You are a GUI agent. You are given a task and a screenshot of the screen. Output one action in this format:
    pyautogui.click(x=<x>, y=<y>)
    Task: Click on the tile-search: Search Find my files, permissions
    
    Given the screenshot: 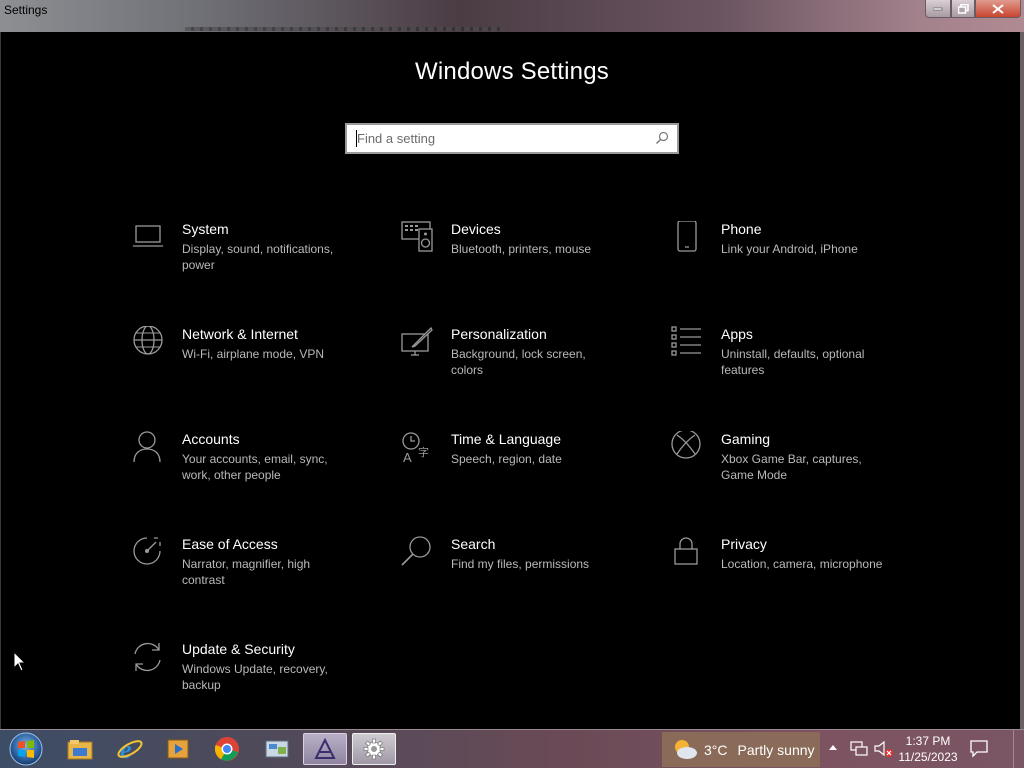 What is the action you would take?
    pyautogui.click(x=516, y=576)
    